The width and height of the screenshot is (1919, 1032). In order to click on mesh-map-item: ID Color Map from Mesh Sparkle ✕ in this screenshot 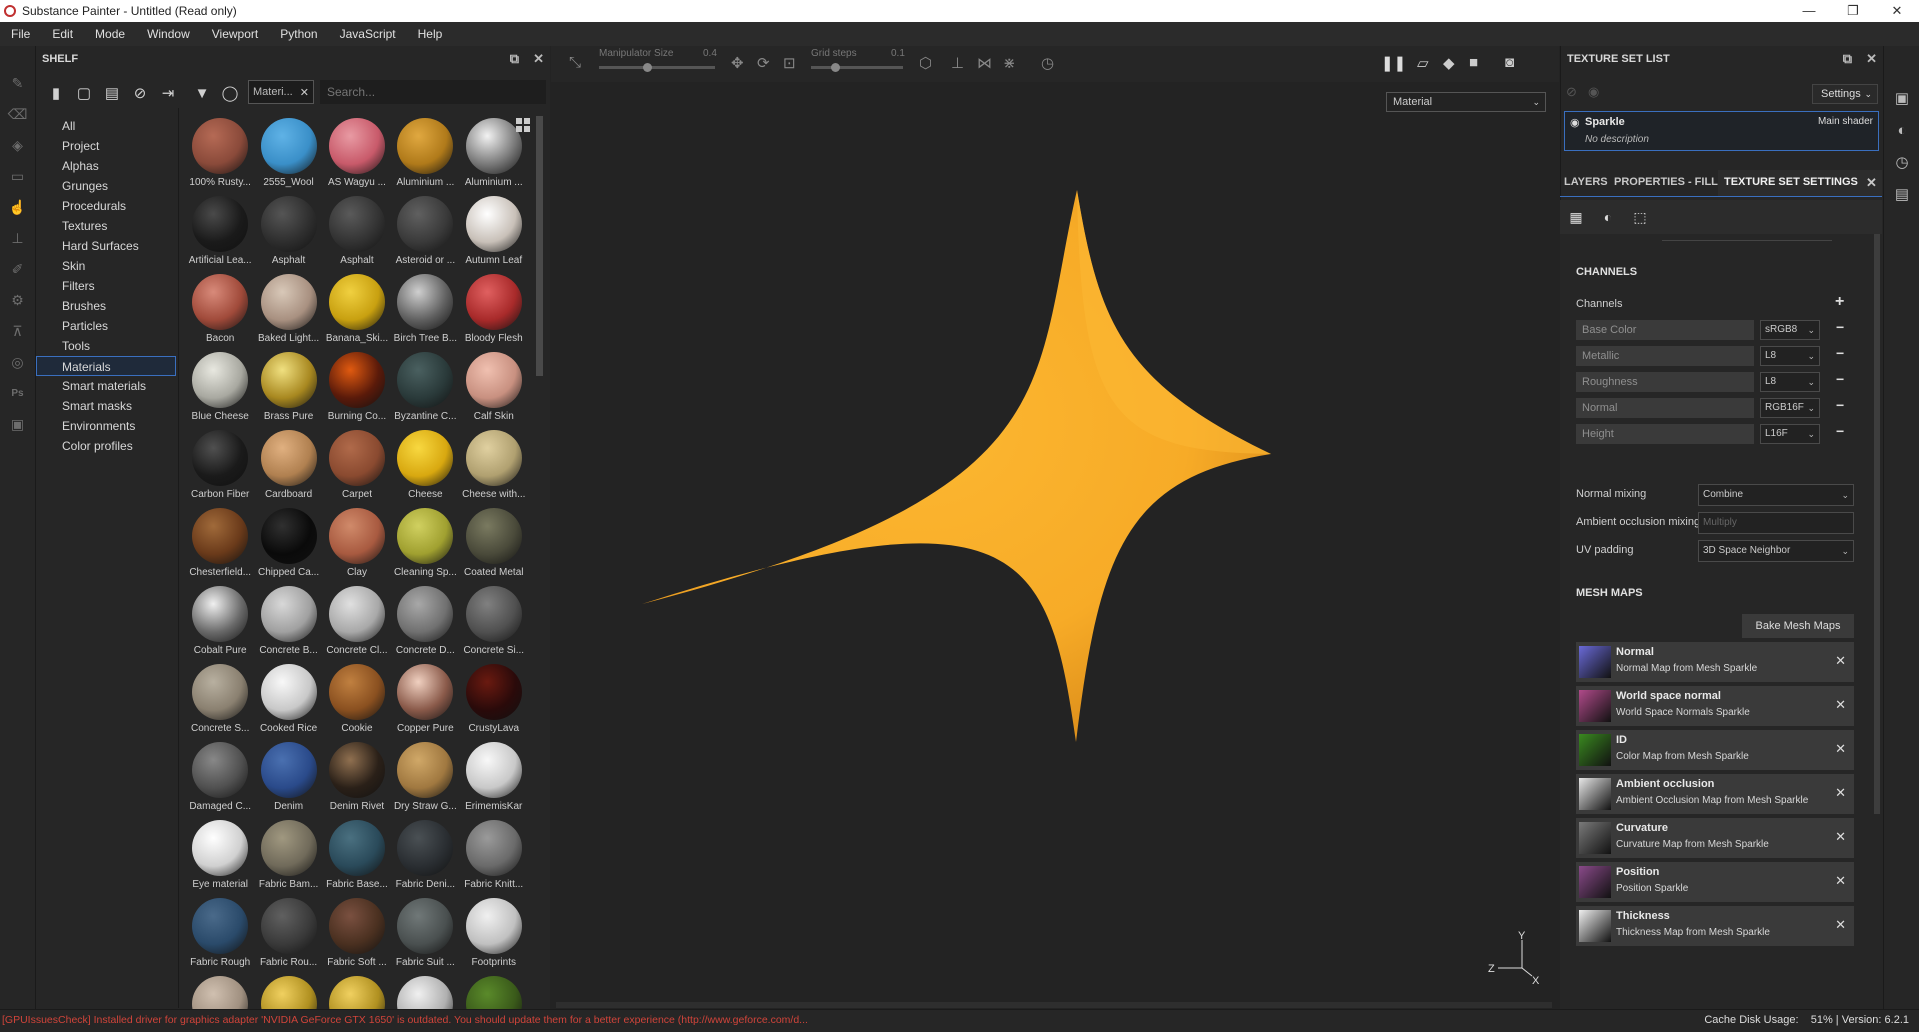, I will do `click(1715, 750)`.